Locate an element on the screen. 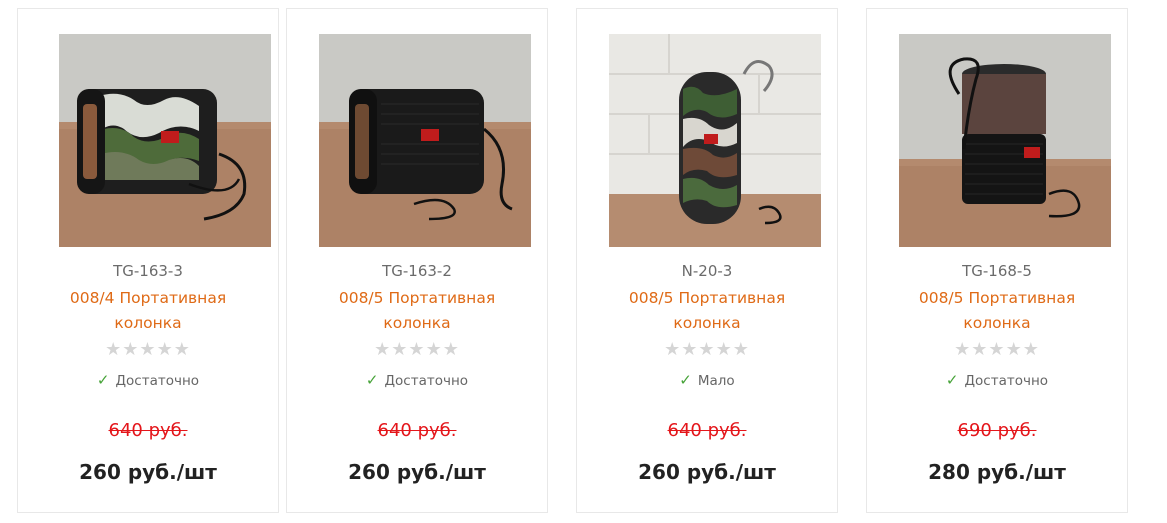 The height and width of the screenshot is (523, 1167). speaker-black-lantern-image is located at coordinates (1005, 140).